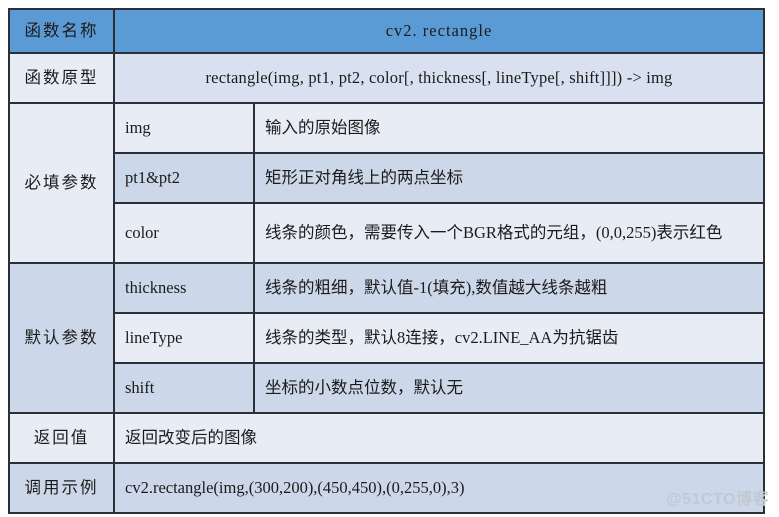  Describe the element at coordinates (439, 31) in the screenshot. I see `function-name-value: cv2. rectangle` at that location.